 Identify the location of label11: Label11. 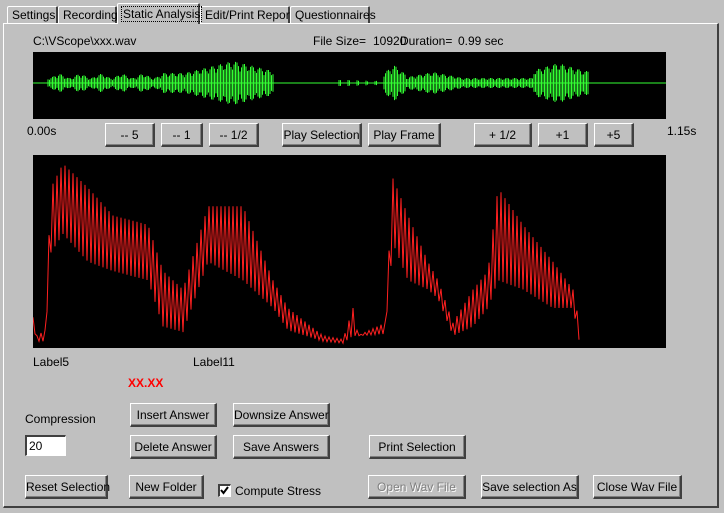
(214, 362).